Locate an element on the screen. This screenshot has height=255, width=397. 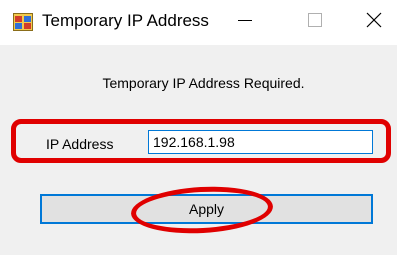
window-title: Temporary IP Address is located at coordinates (125, 20).